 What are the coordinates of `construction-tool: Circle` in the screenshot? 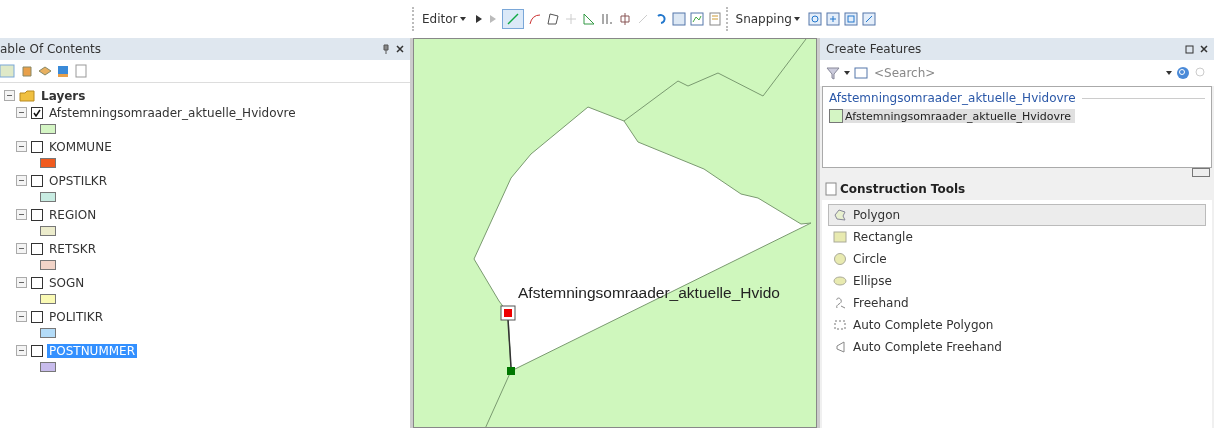 It's located at (1017, 259).